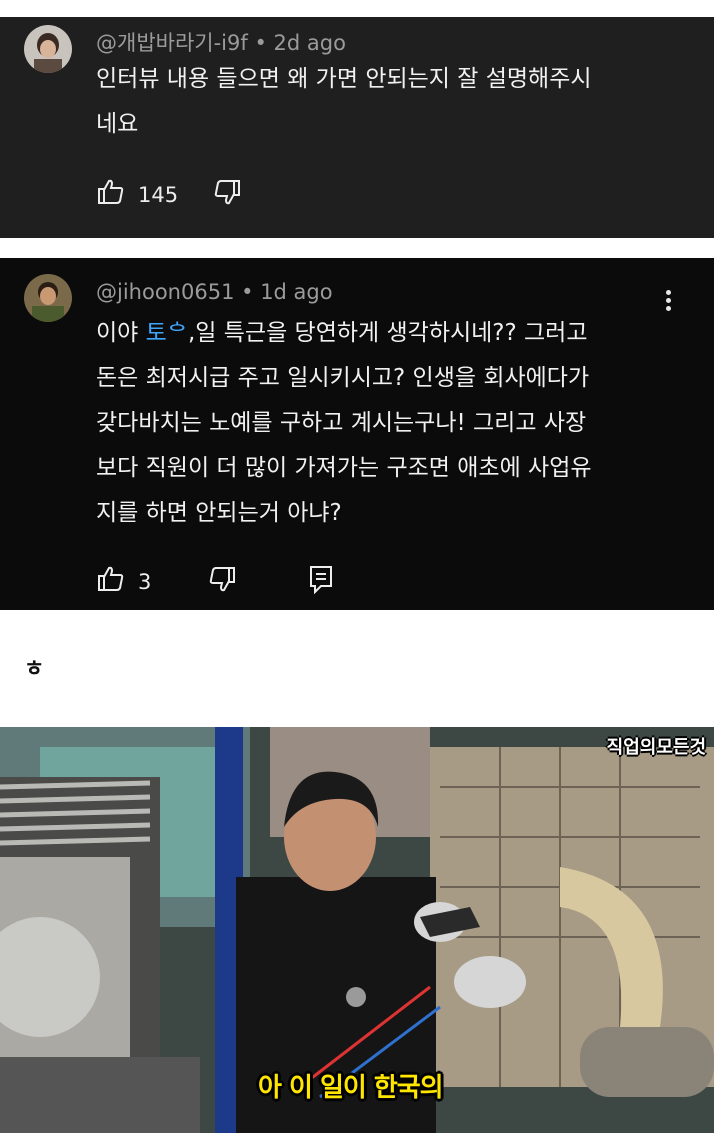 The height and width of the screenshot is (1133, 714). What do you see at coordinates (343, 378) in the screenshot?
I see `comment-line: 돈은 최저시급 주고 일시키시고? 인생을 회사에다가` at bounding box center [343, 378].